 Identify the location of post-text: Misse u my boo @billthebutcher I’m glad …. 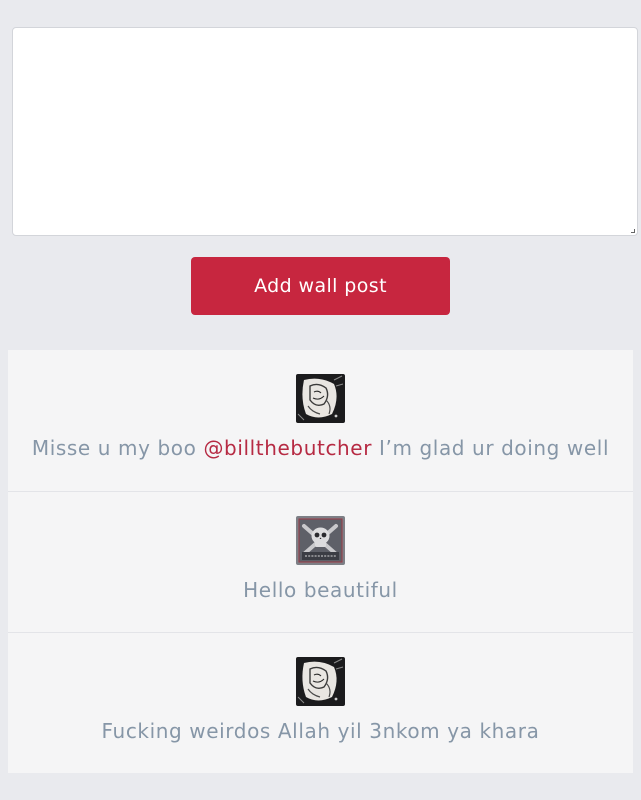
(320, 448).